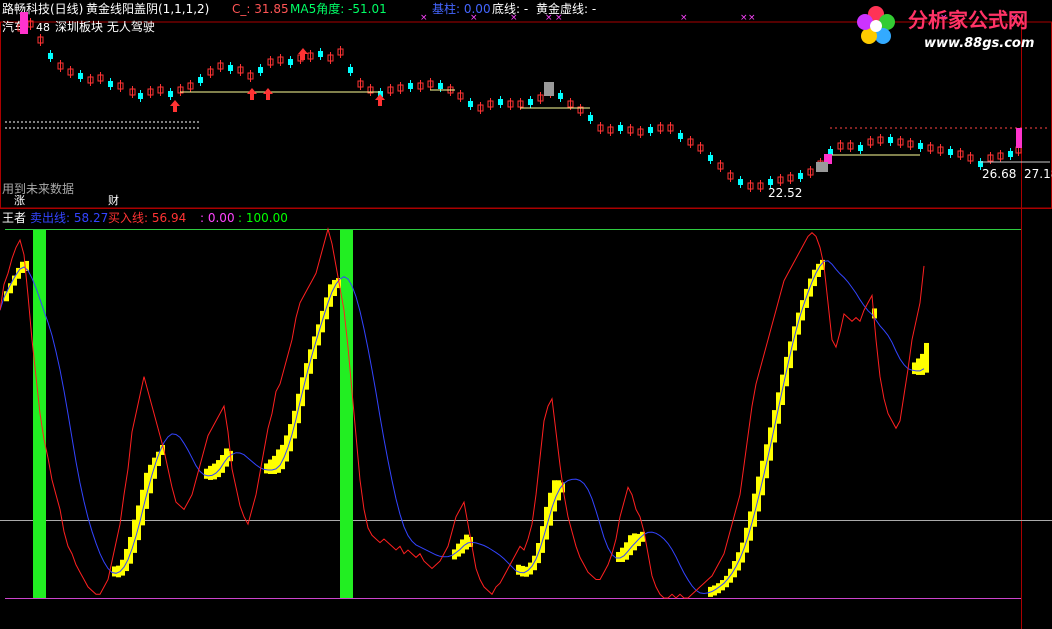 The image size is (1052, 629). I want to click on buy-line-label: 买入线: 56.94, so click(147, 218).